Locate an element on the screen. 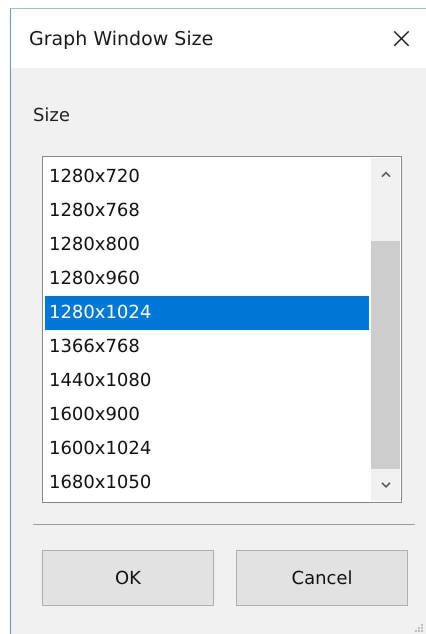 Image resolution: width=426 pixels, height=634 pixels. dialog-button: Cancel is located at coordinates (322, 578).